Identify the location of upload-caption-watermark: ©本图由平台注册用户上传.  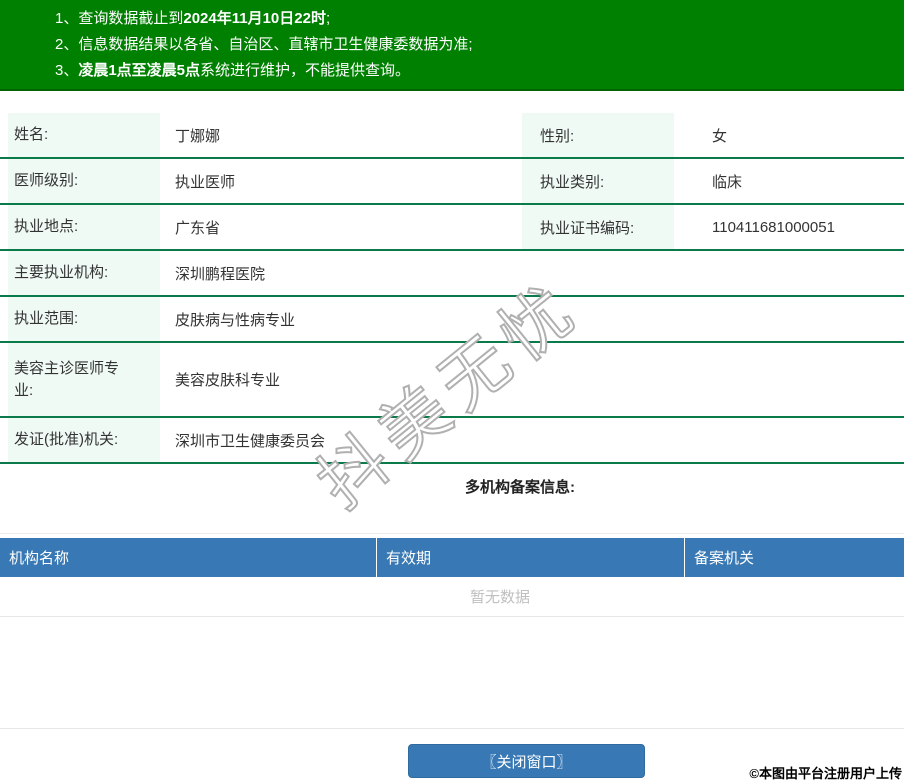
(825, 773).